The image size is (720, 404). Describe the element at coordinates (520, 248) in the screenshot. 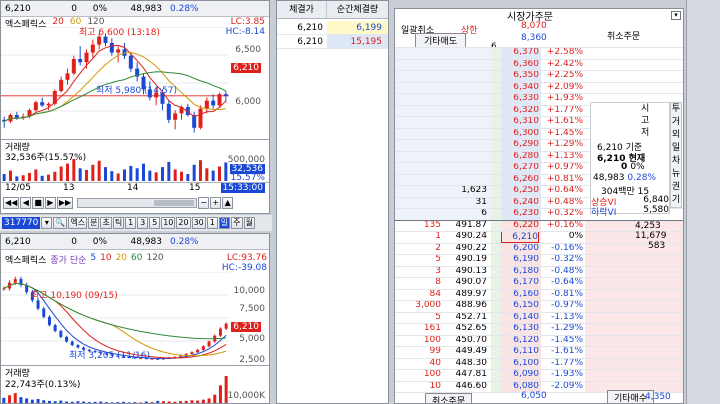

I see `bid-price: 6,200` at that location.